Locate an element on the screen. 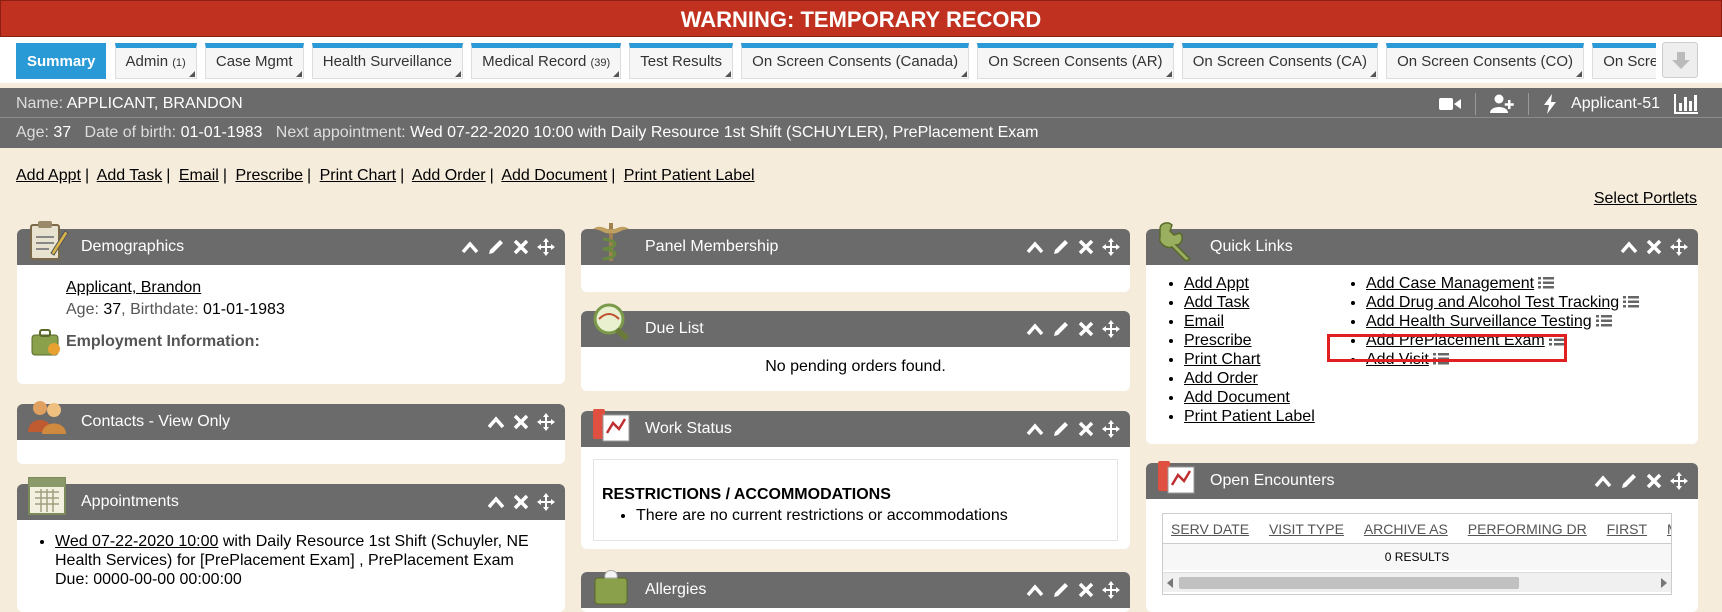  portlet-header: Open Encounters is located at coordinates (1422, 480).